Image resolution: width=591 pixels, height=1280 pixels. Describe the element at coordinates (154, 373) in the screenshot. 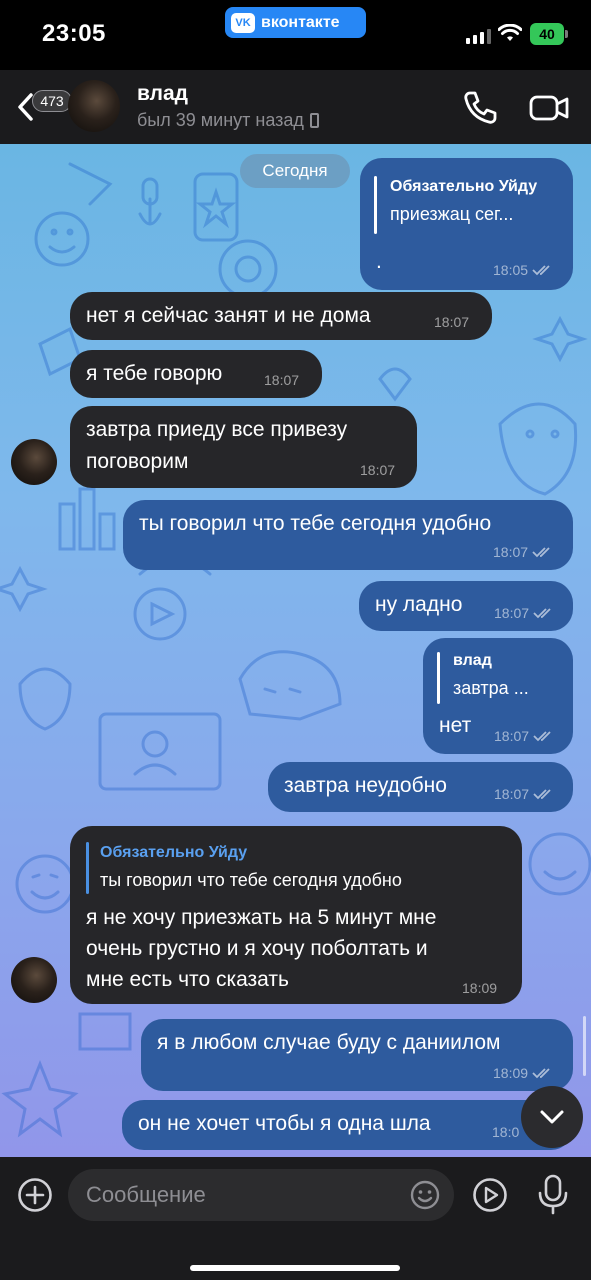

I see `message-text: я тебе говорю` at that location.